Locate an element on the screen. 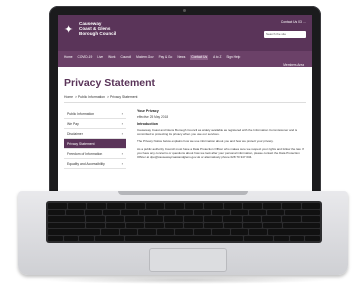  page-title: Privacy Statement is located at coordinates (110, 83).